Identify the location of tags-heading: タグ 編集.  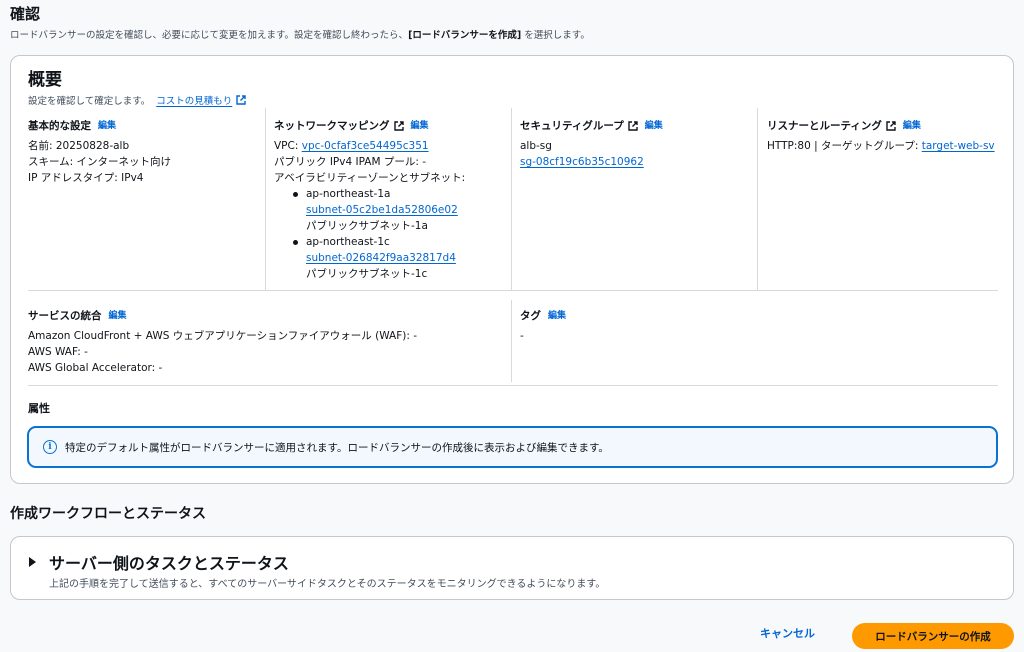
(635, 316).